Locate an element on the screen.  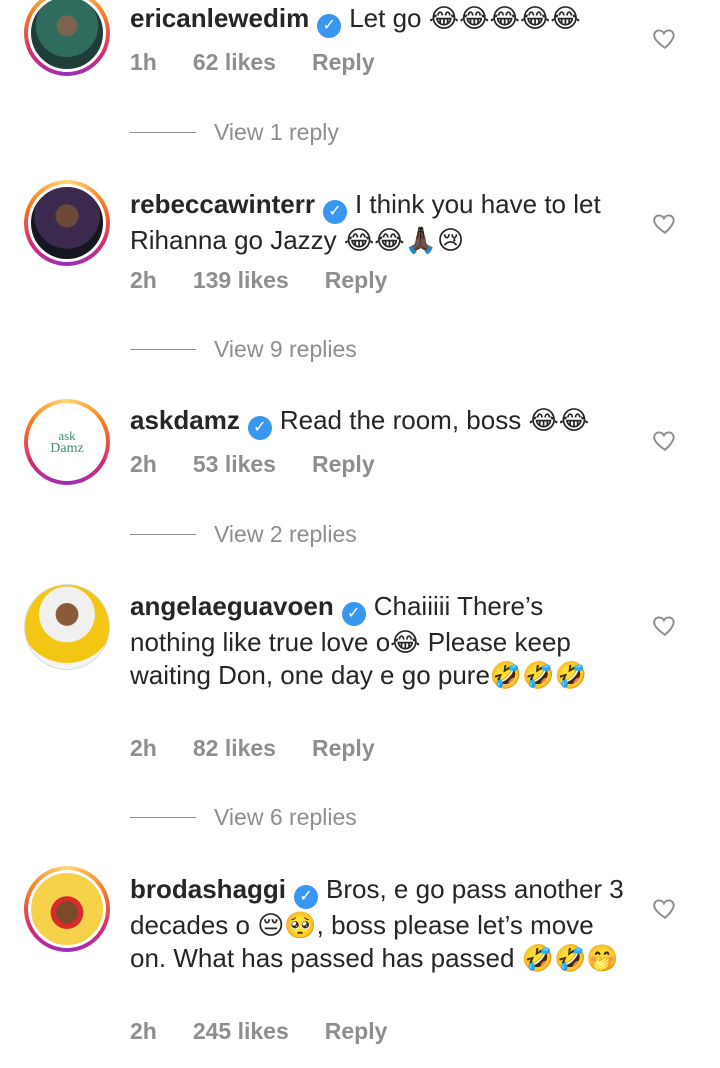
view-replies-label: View 1 reply is located at coordinates (276, 132).